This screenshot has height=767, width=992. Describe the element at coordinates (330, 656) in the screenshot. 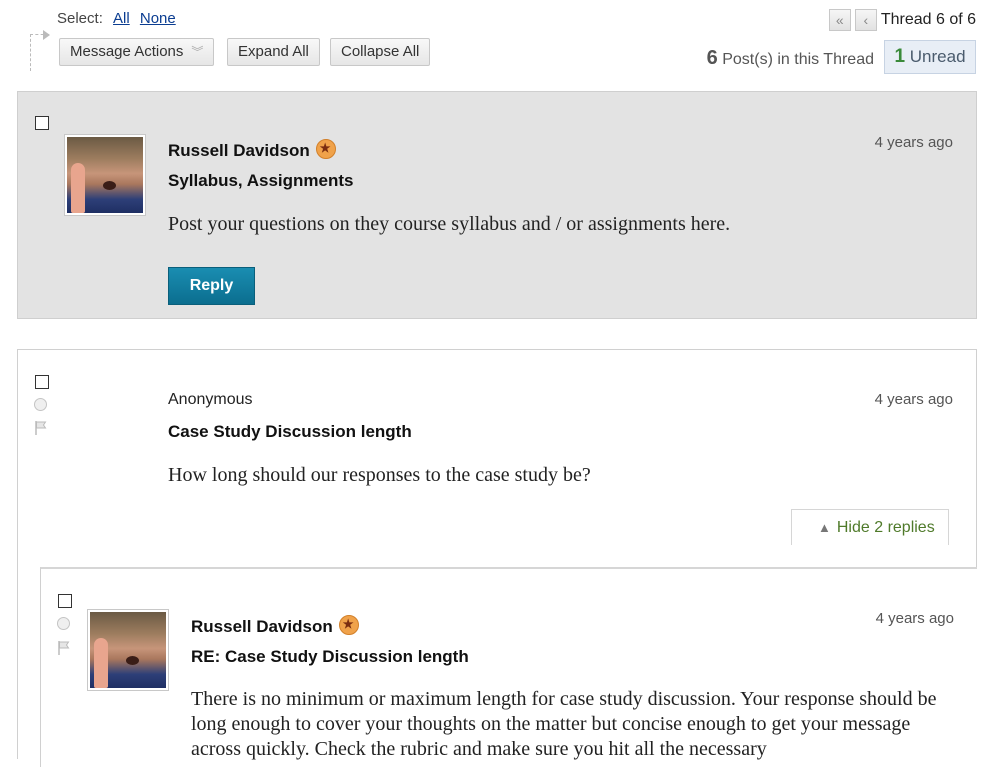

I see `post-subject: RE: Case Study Discussion length` at that location.